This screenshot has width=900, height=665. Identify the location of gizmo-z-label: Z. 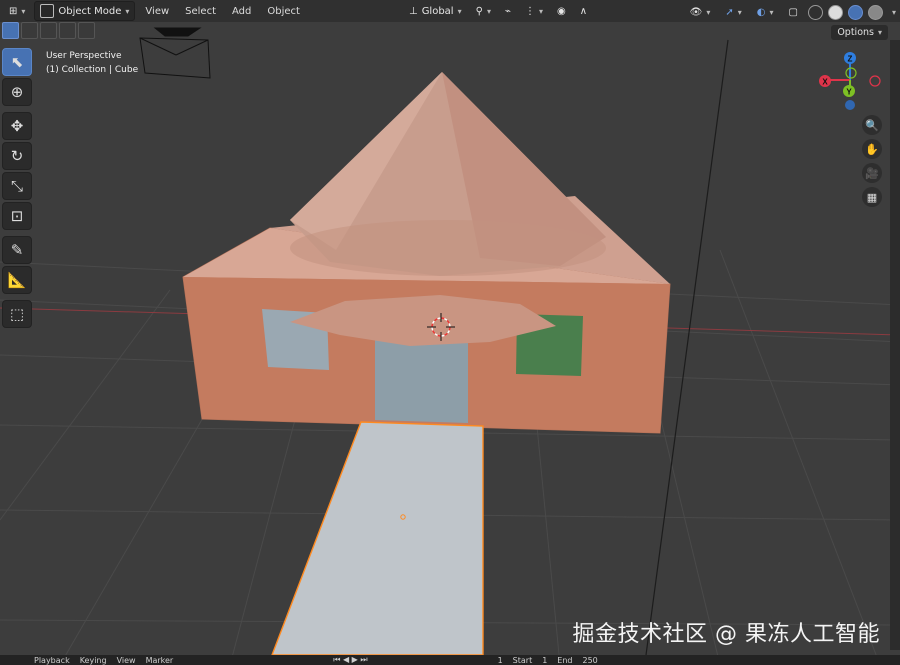
(850, 59).